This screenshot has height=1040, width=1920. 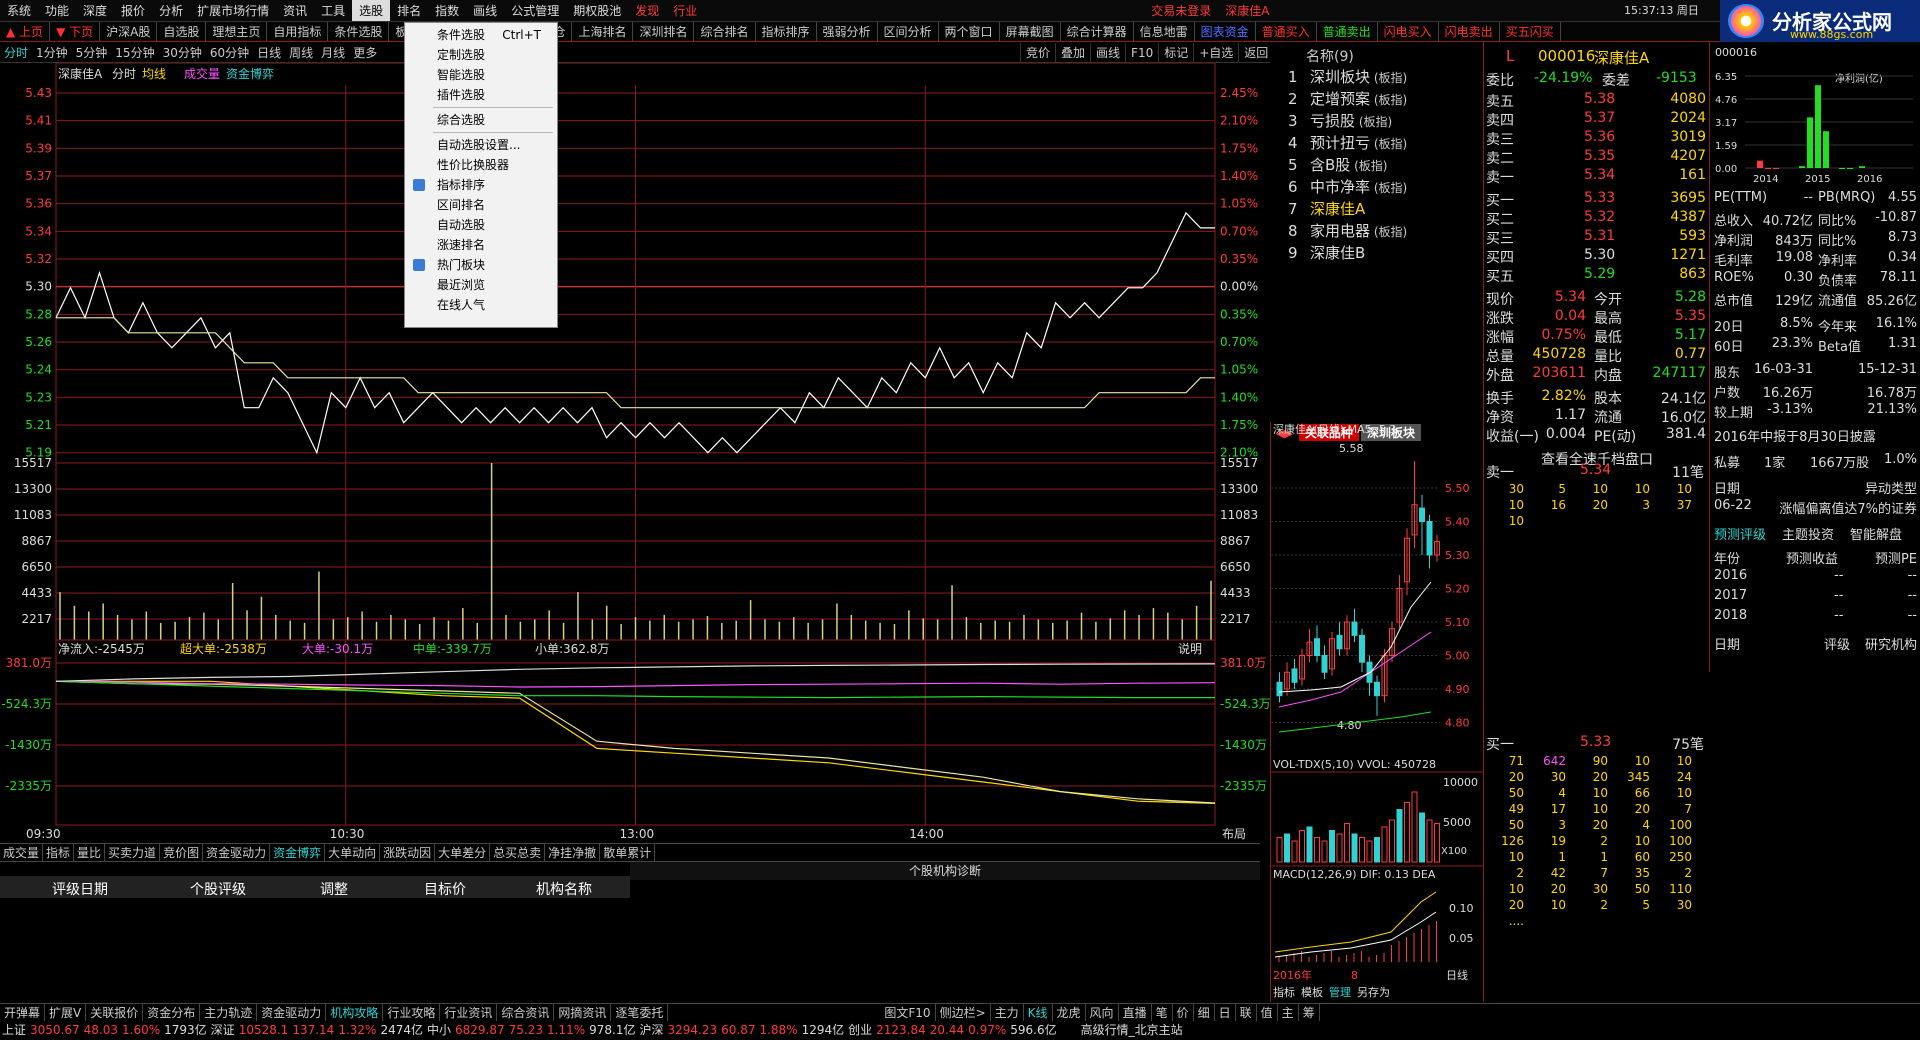 What do you see at coordinates (969, 31) in the screenshot?
I see `toolbar-btn-16: 两个窗口` at bounding box center [969, 31].